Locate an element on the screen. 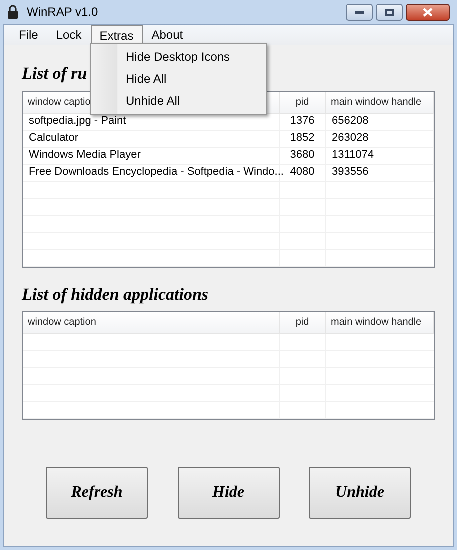 This screenshot has width=457, height=550. action-button: Unhide is located at coordinates (360, 493).